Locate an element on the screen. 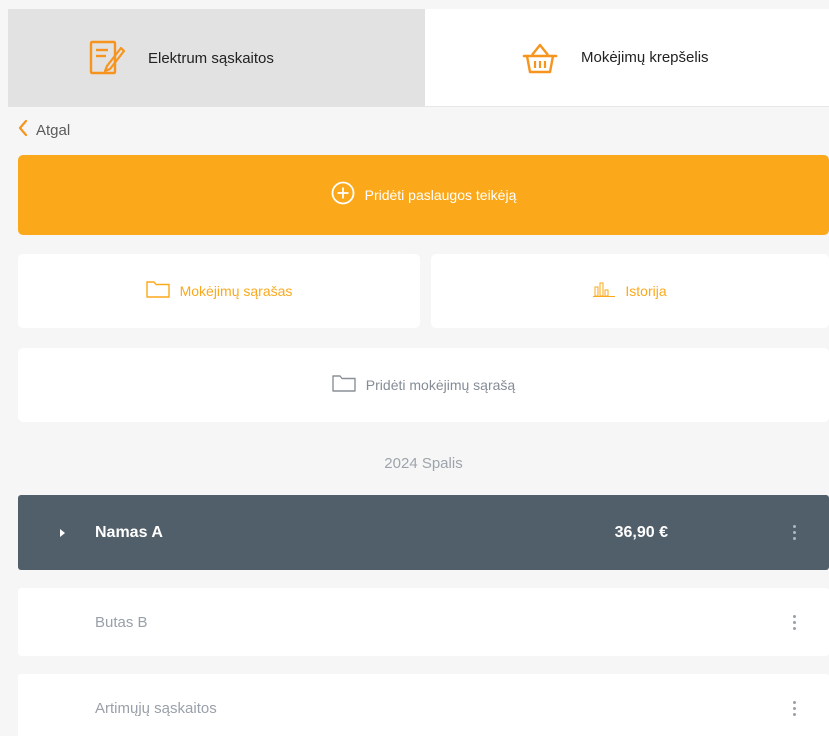 This screenshot has height=736, width=829. tab-label: Elektrum sąskaitos is located at coordinates (211, 58).